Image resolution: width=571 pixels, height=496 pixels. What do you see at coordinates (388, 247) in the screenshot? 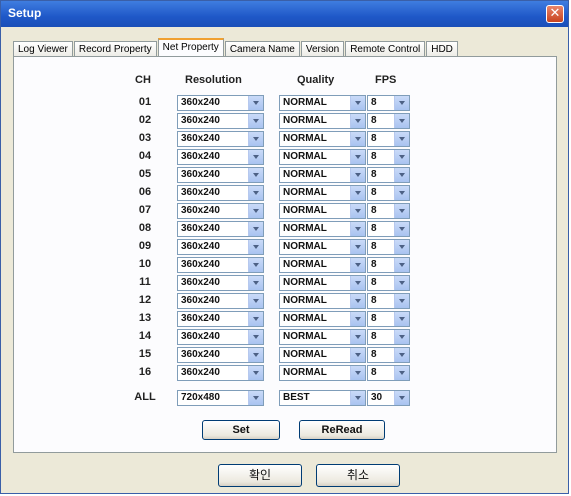
I see `channel-09-fps-select: 8` at bounding box center [388, 247].